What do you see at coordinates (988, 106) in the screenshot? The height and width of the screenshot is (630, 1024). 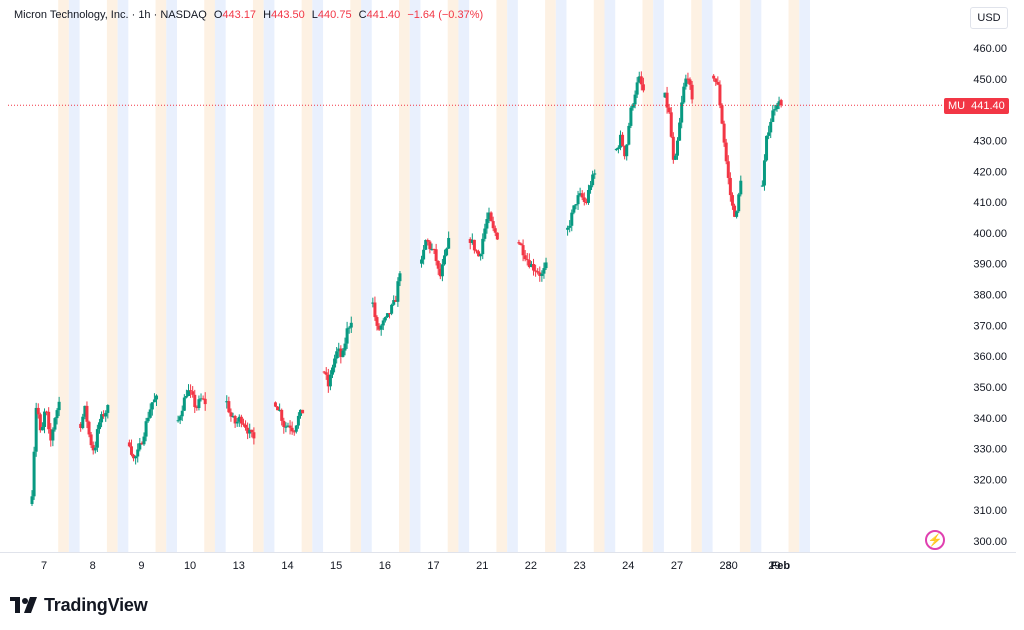 I see `last-price-value: 441.40` at bounding box center [988, 106].